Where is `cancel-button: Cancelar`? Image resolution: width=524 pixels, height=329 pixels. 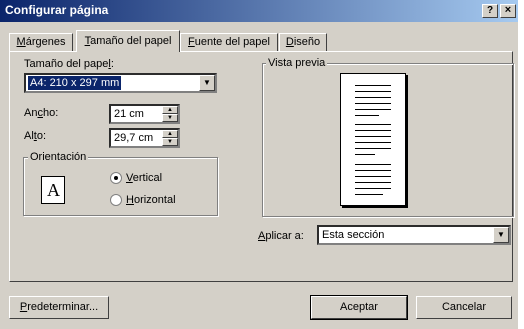 cancel-button: Cancelar is located at coordinates (464, 307).